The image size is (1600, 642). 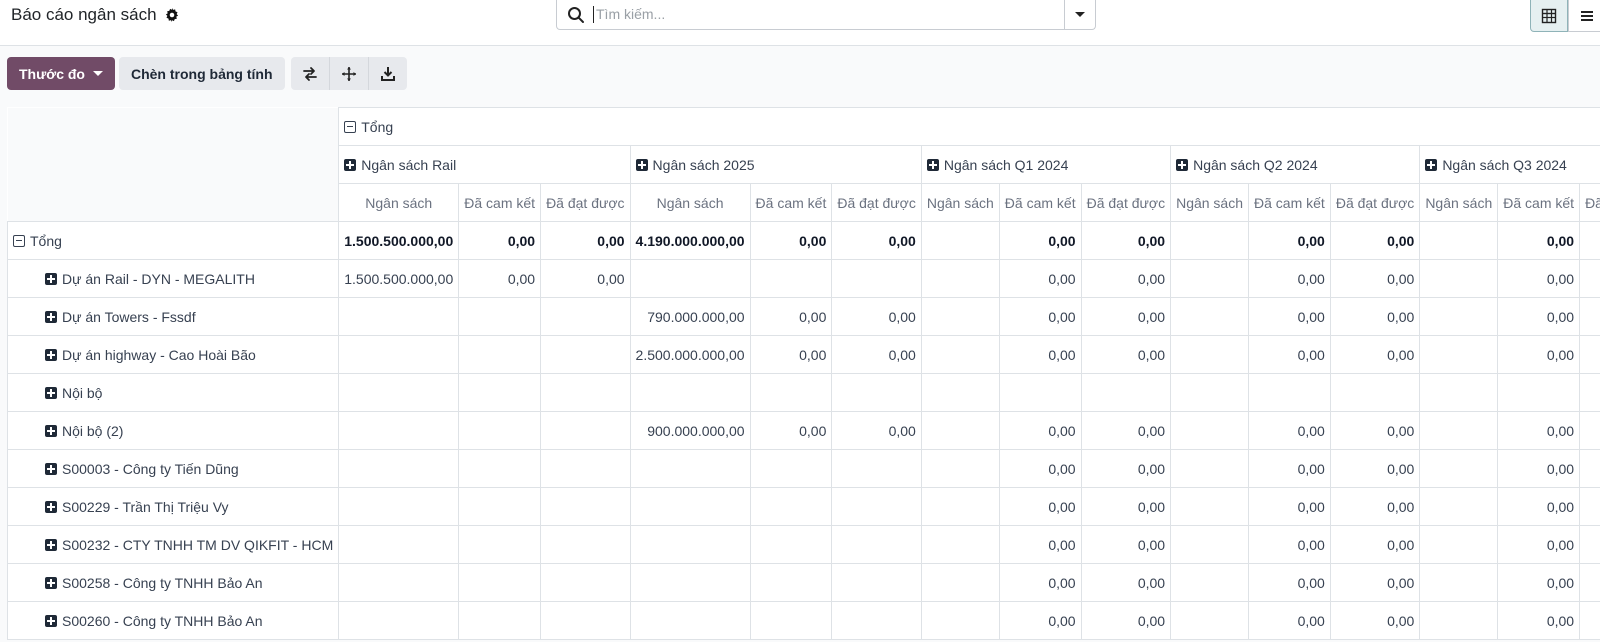 What do you see at coordinates (690, 316) in the screenshot?
I see `pivot-cell: 790.000.000,00` at bounding box center [690, 316].